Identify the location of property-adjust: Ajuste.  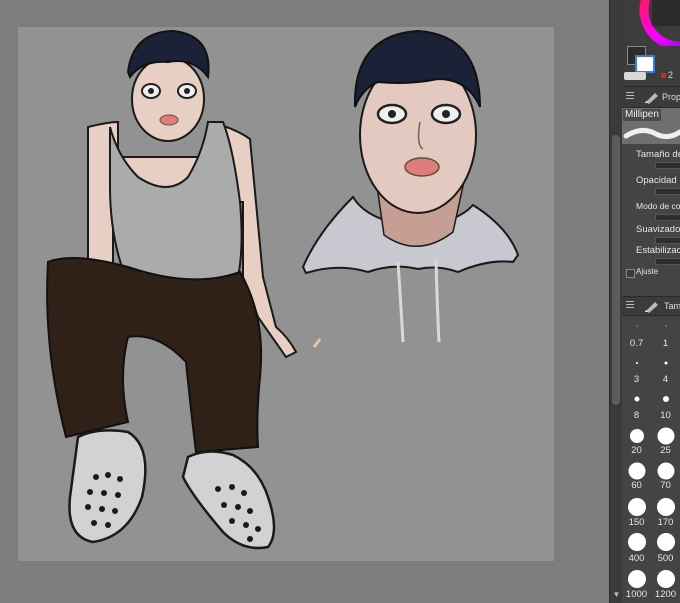
(651, 272).